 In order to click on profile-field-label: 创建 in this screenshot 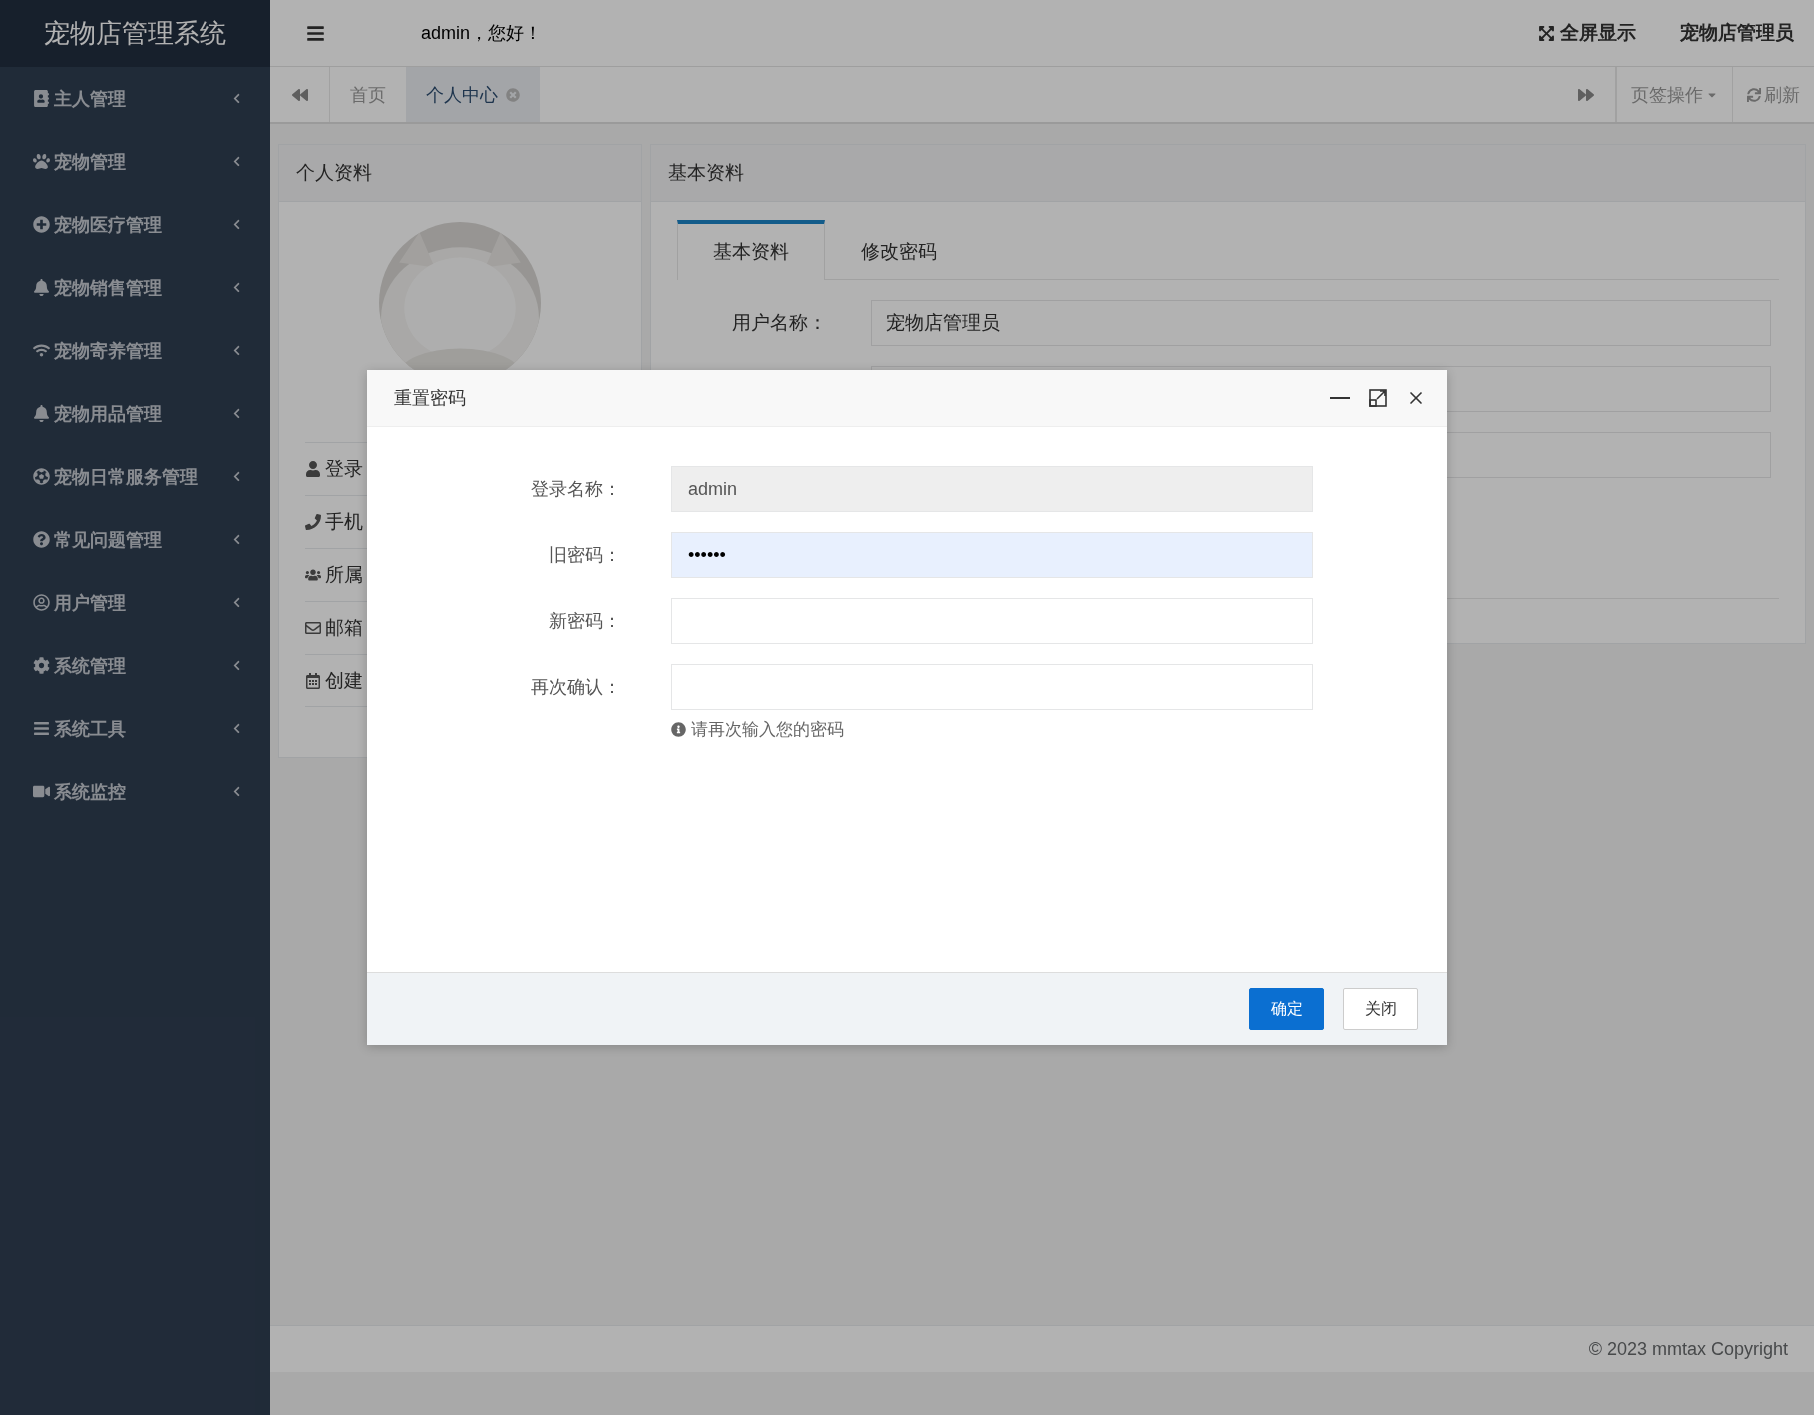, I will do `click(344, 680)`.